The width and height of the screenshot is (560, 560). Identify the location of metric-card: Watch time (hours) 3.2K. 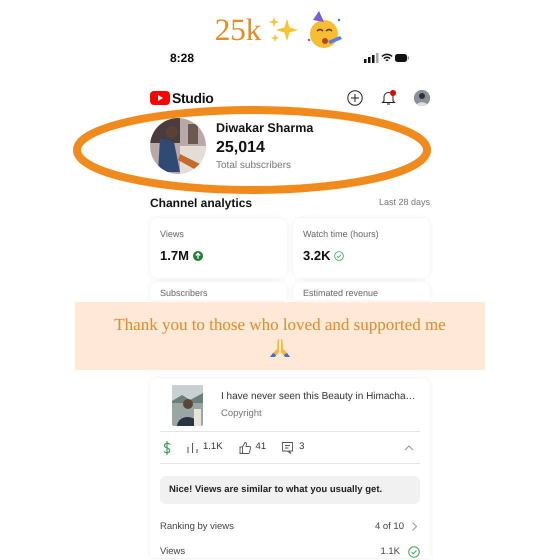
(361, 248).